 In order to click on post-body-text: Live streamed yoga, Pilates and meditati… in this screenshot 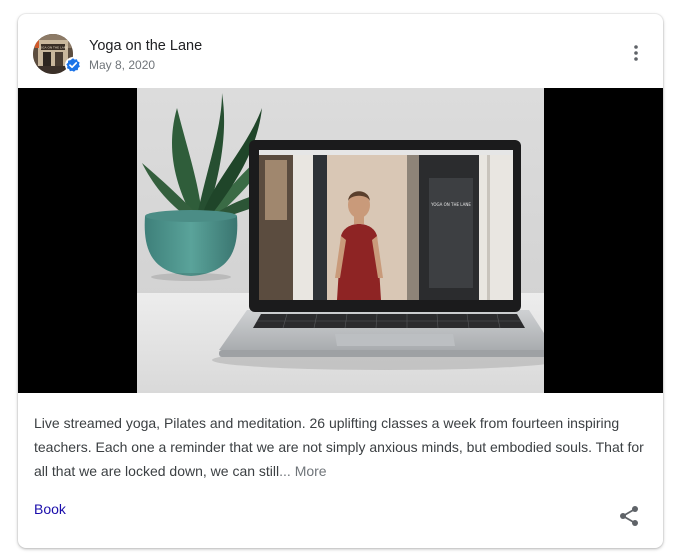, I will do `click(339, 447)`.